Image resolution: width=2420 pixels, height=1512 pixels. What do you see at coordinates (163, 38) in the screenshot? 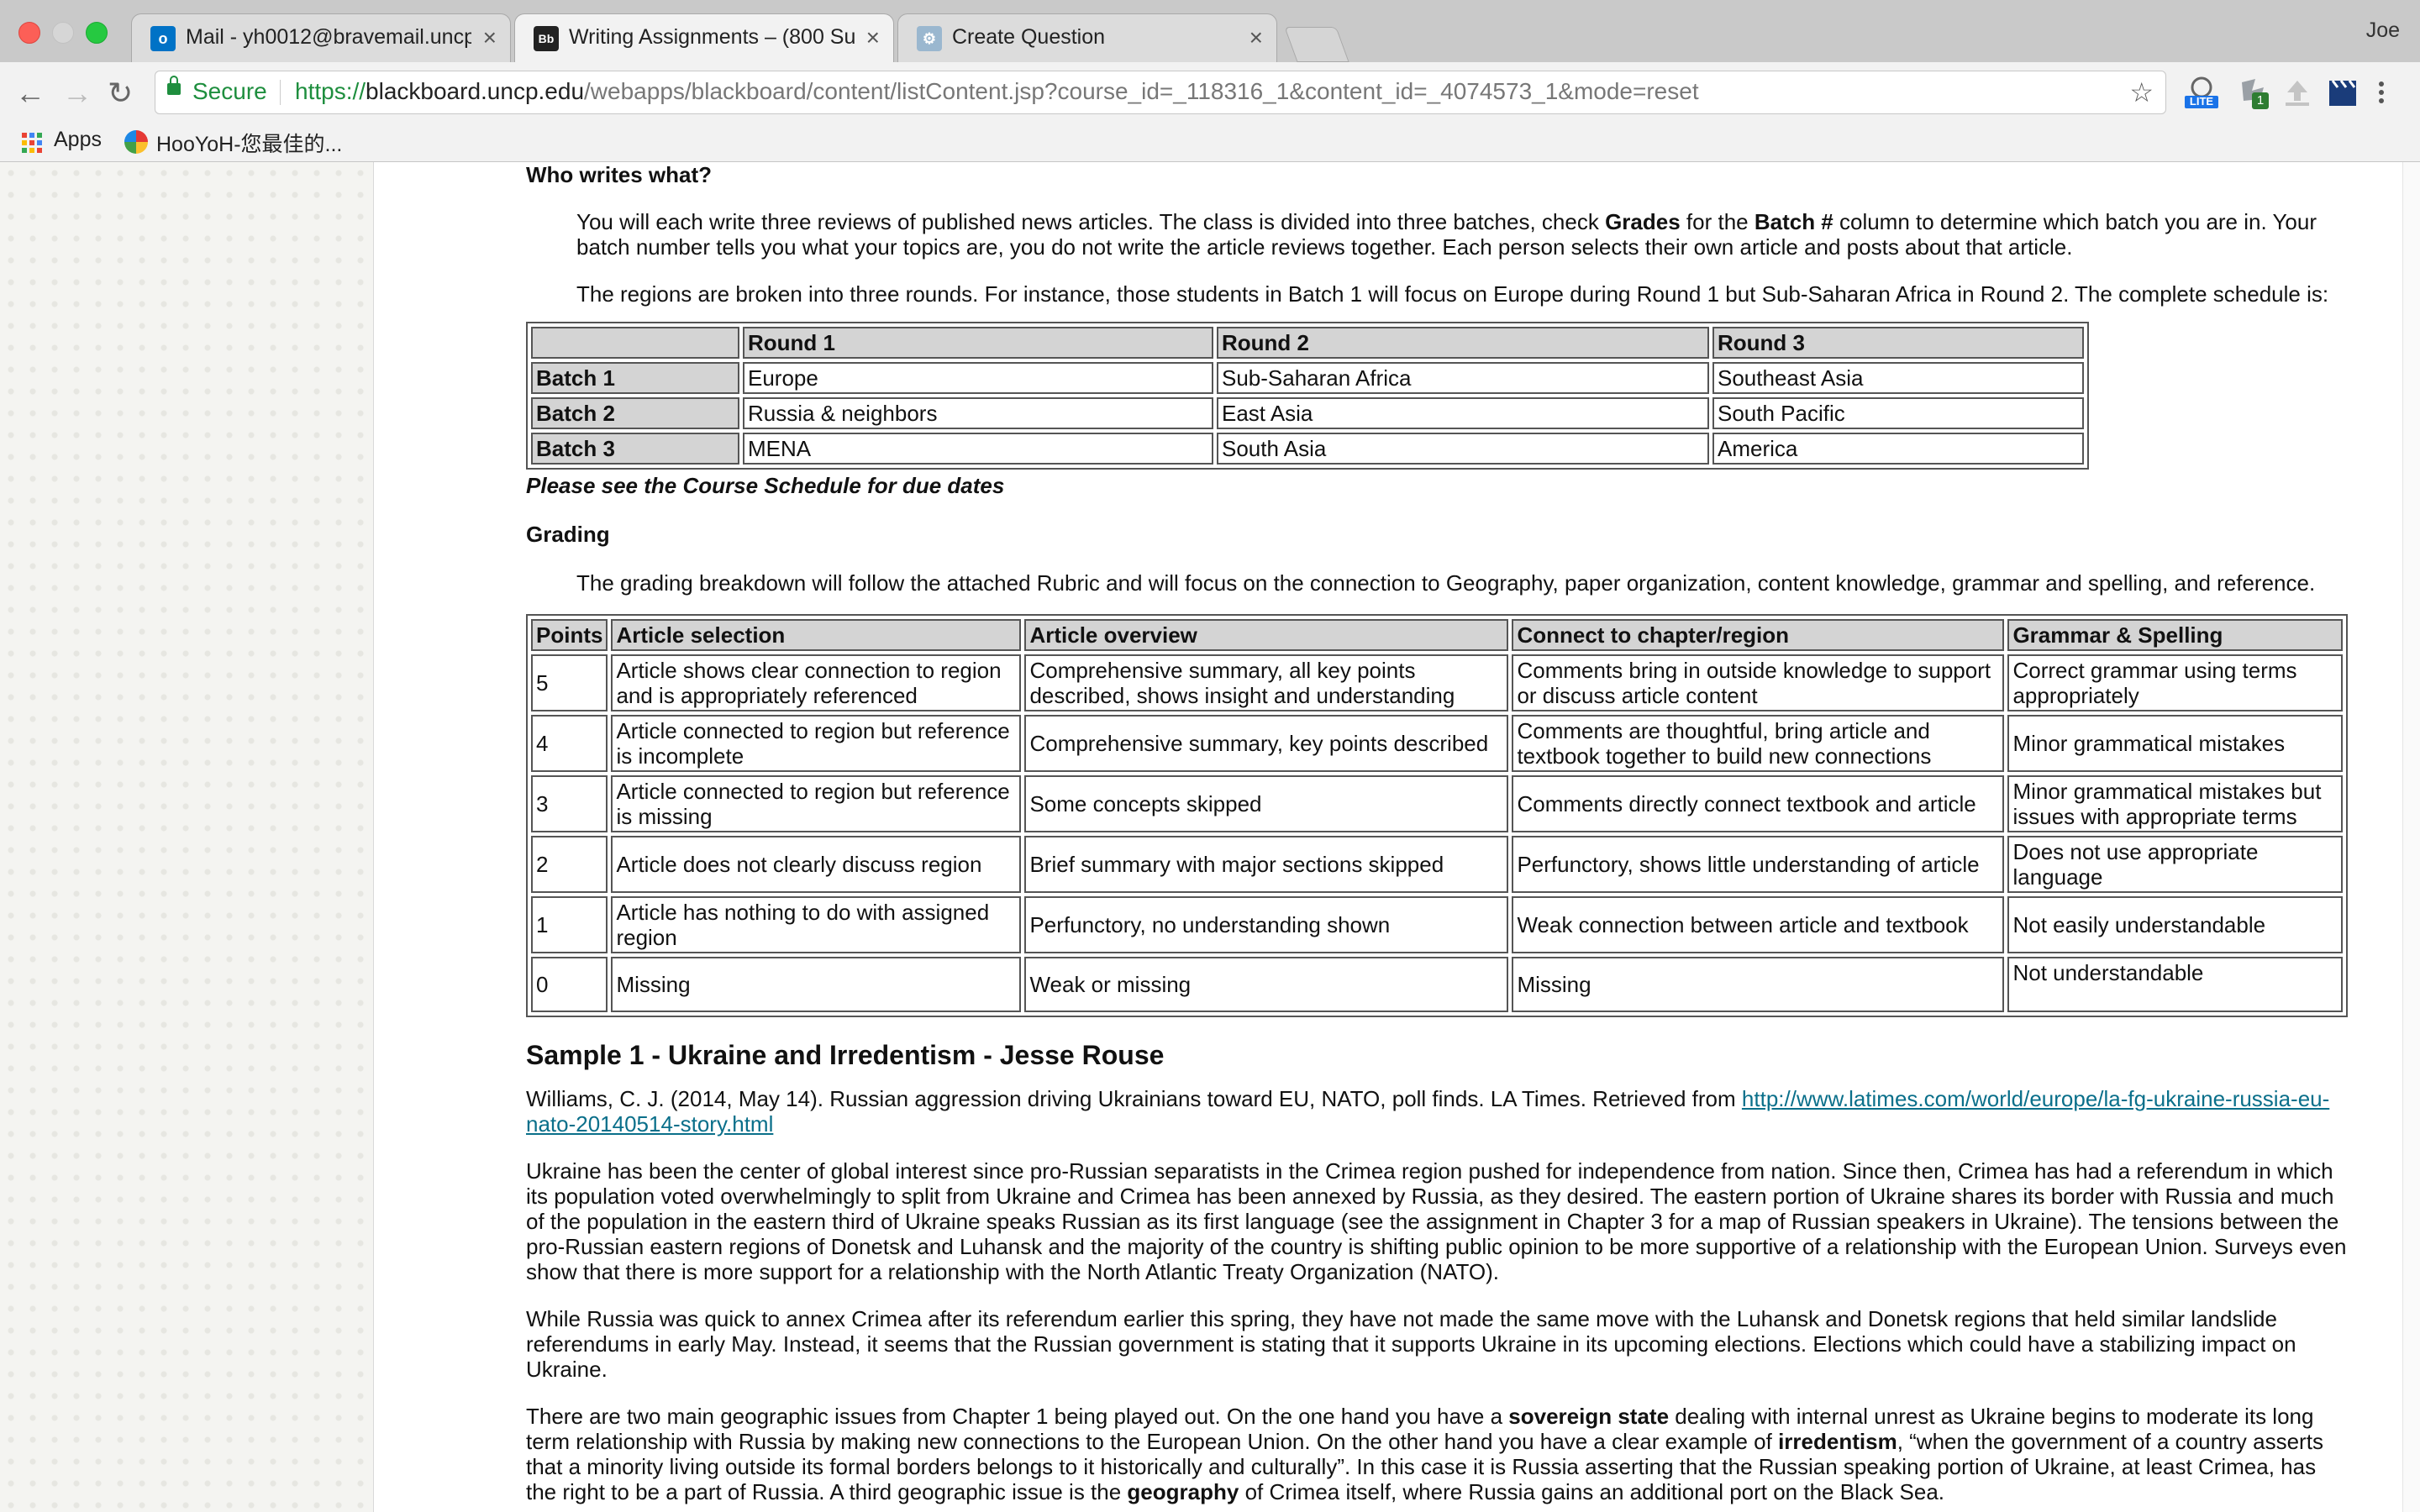
I see `outlook-icon: o` at bounding box center [163, 38].